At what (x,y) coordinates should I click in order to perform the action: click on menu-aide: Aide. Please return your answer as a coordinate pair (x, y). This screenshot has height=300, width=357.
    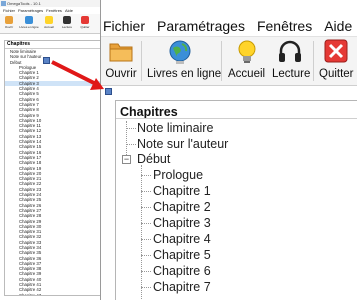
    Looking at the image, I should click on (338, 26).